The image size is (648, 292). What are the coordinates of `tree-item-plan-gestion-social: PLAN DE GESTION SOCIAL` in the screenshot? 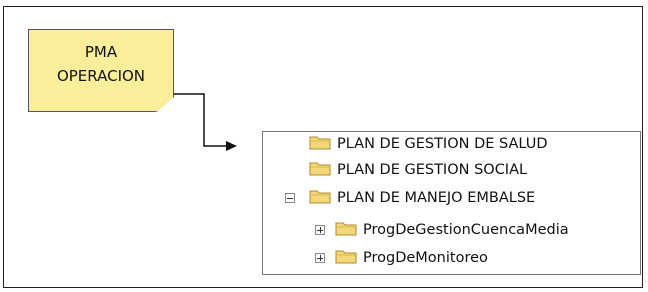 It's located at (395, 170).